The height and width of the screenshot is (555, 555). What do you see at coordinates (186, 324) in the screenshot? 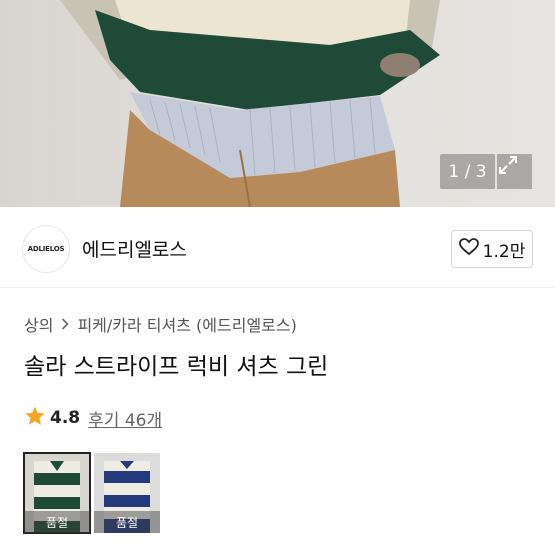
I see `breadcrumb-item-subcategory: 피케/카라 티셔츠 (에드리엘로스)` at bounding box center [186, 324].